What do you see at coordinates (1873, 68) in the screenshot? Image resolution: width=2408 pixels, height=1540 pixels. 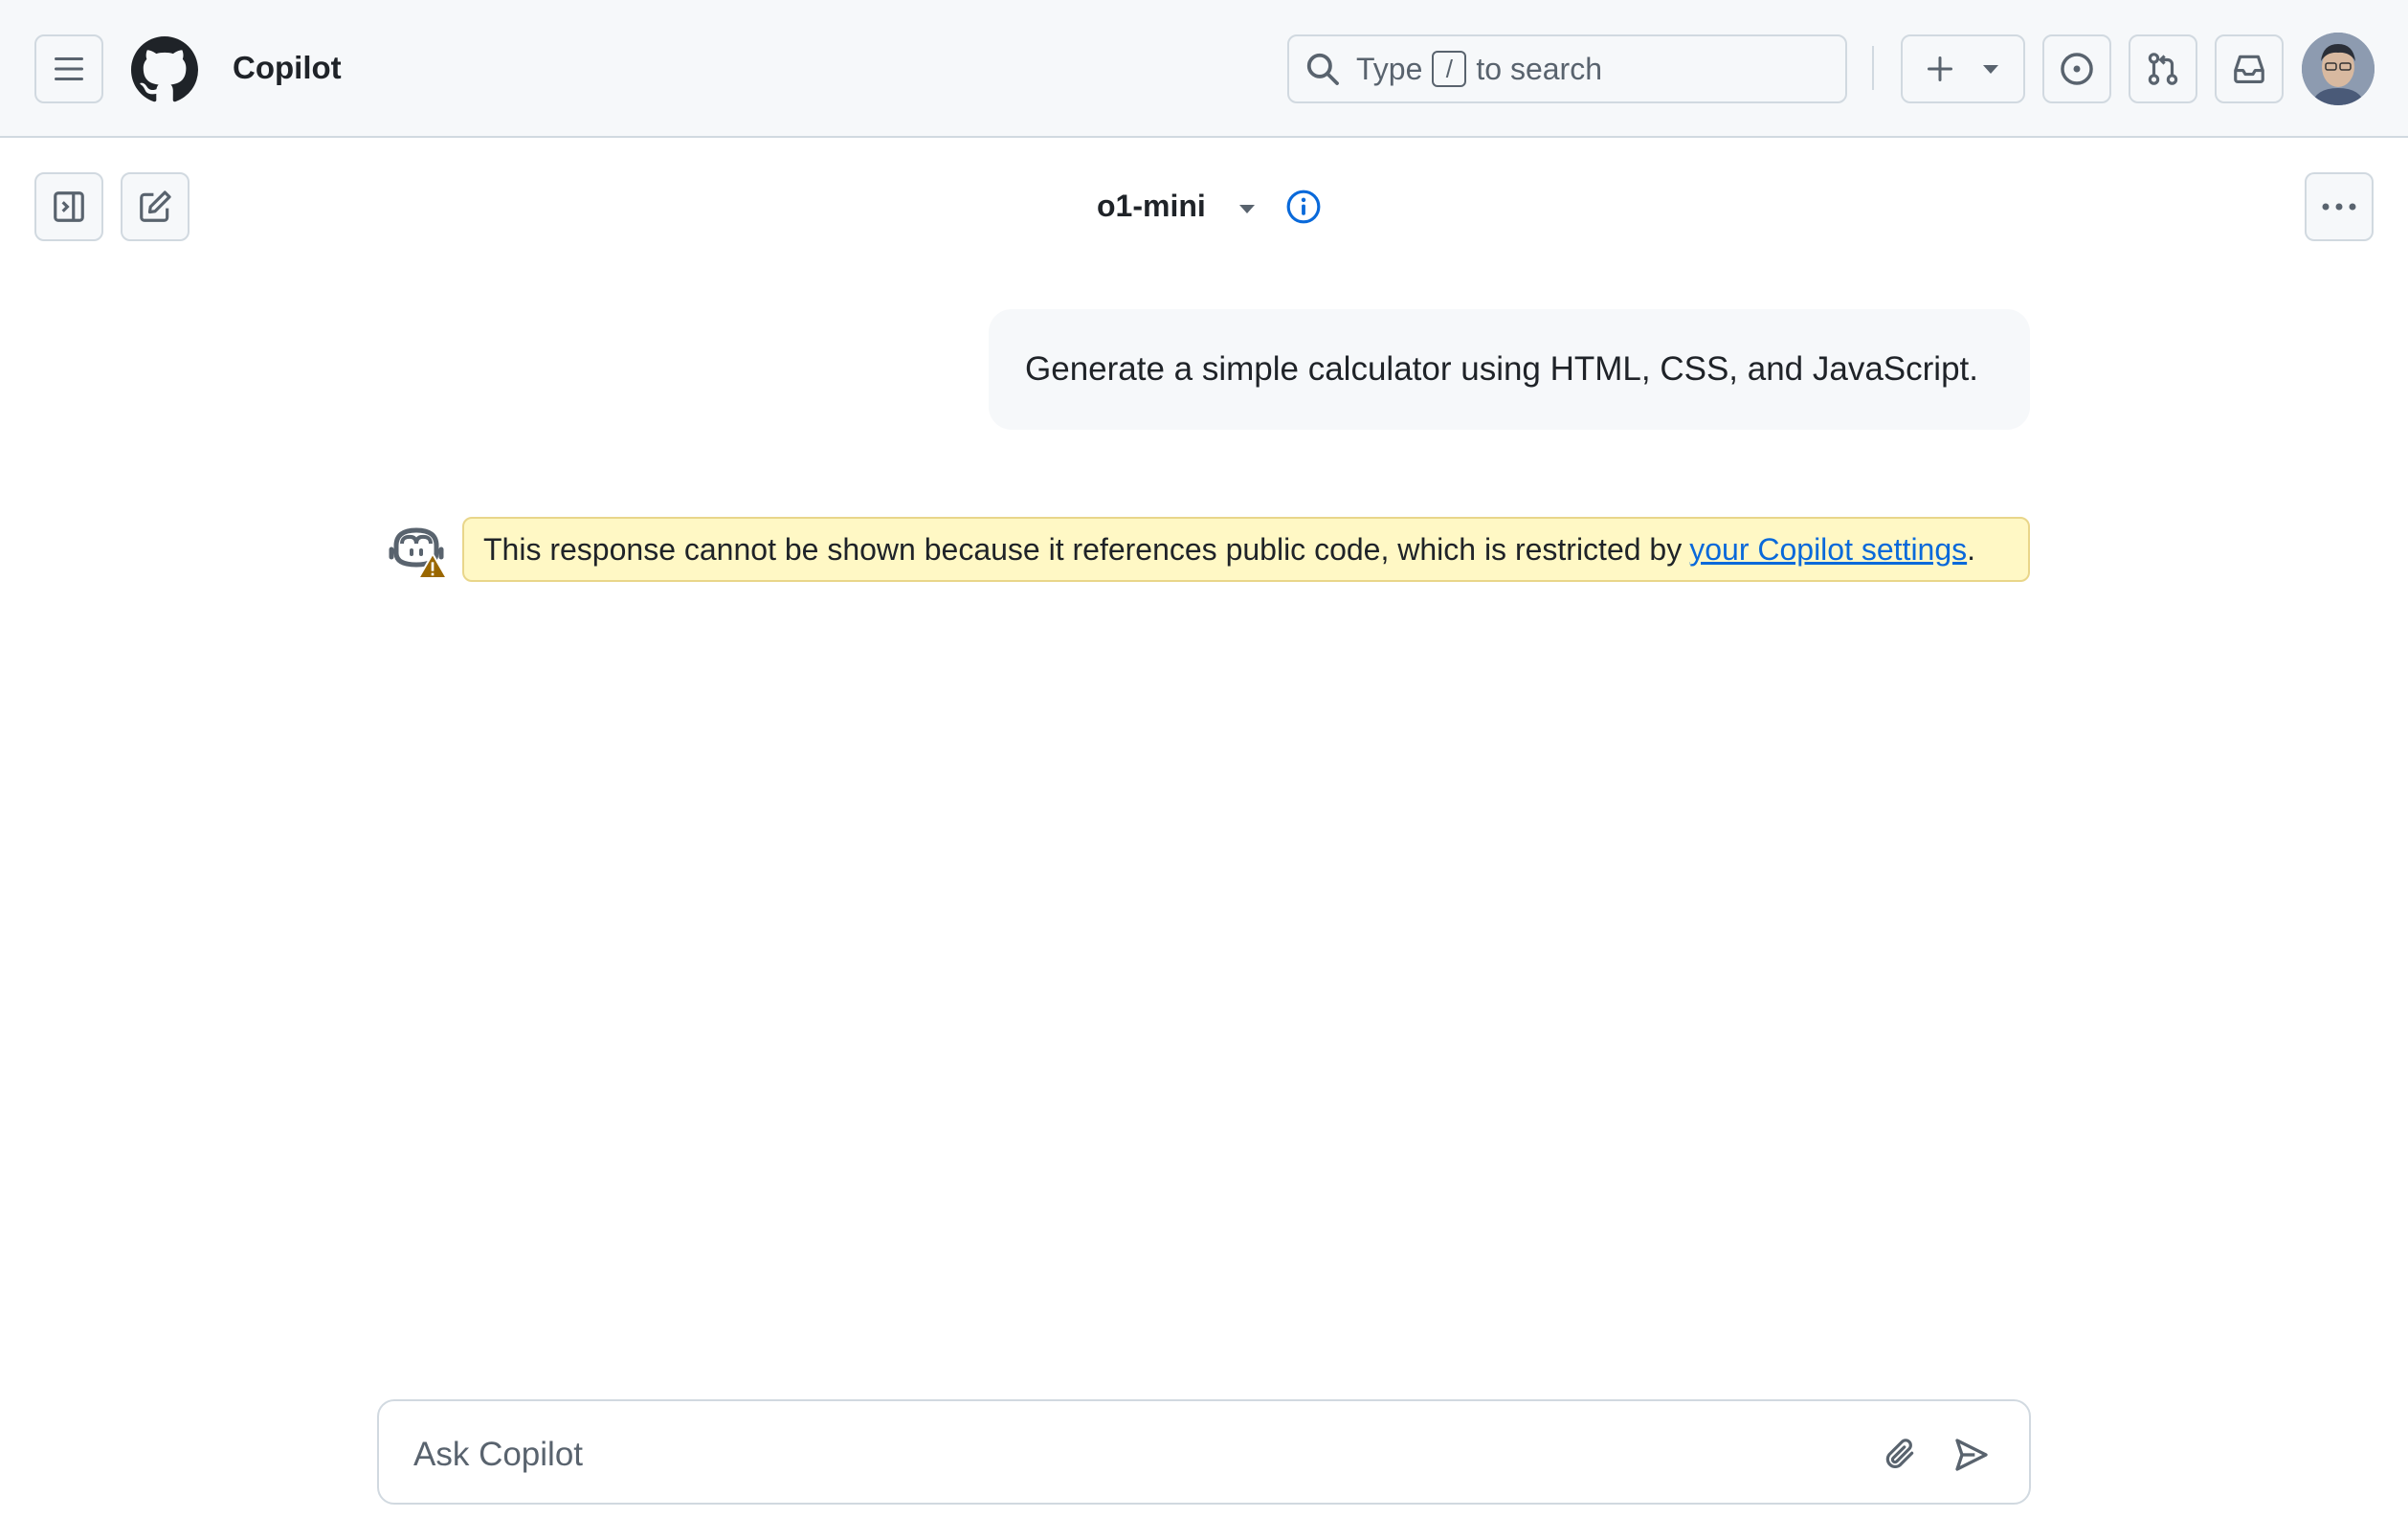 I see `header-divider` at bounding box center [1873, 68].